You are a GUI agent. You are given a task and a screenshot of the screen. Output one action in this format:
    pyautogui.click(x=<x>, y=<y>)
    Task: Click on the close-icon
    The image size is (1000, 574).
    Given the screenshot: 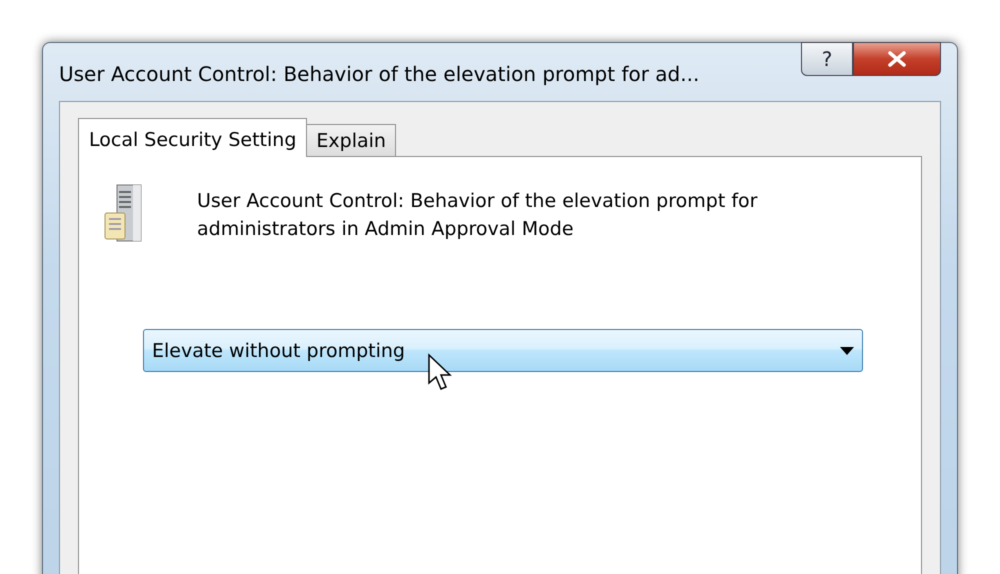 What is the action you would take?
    pyautogui.click(x=897, y=59)
    